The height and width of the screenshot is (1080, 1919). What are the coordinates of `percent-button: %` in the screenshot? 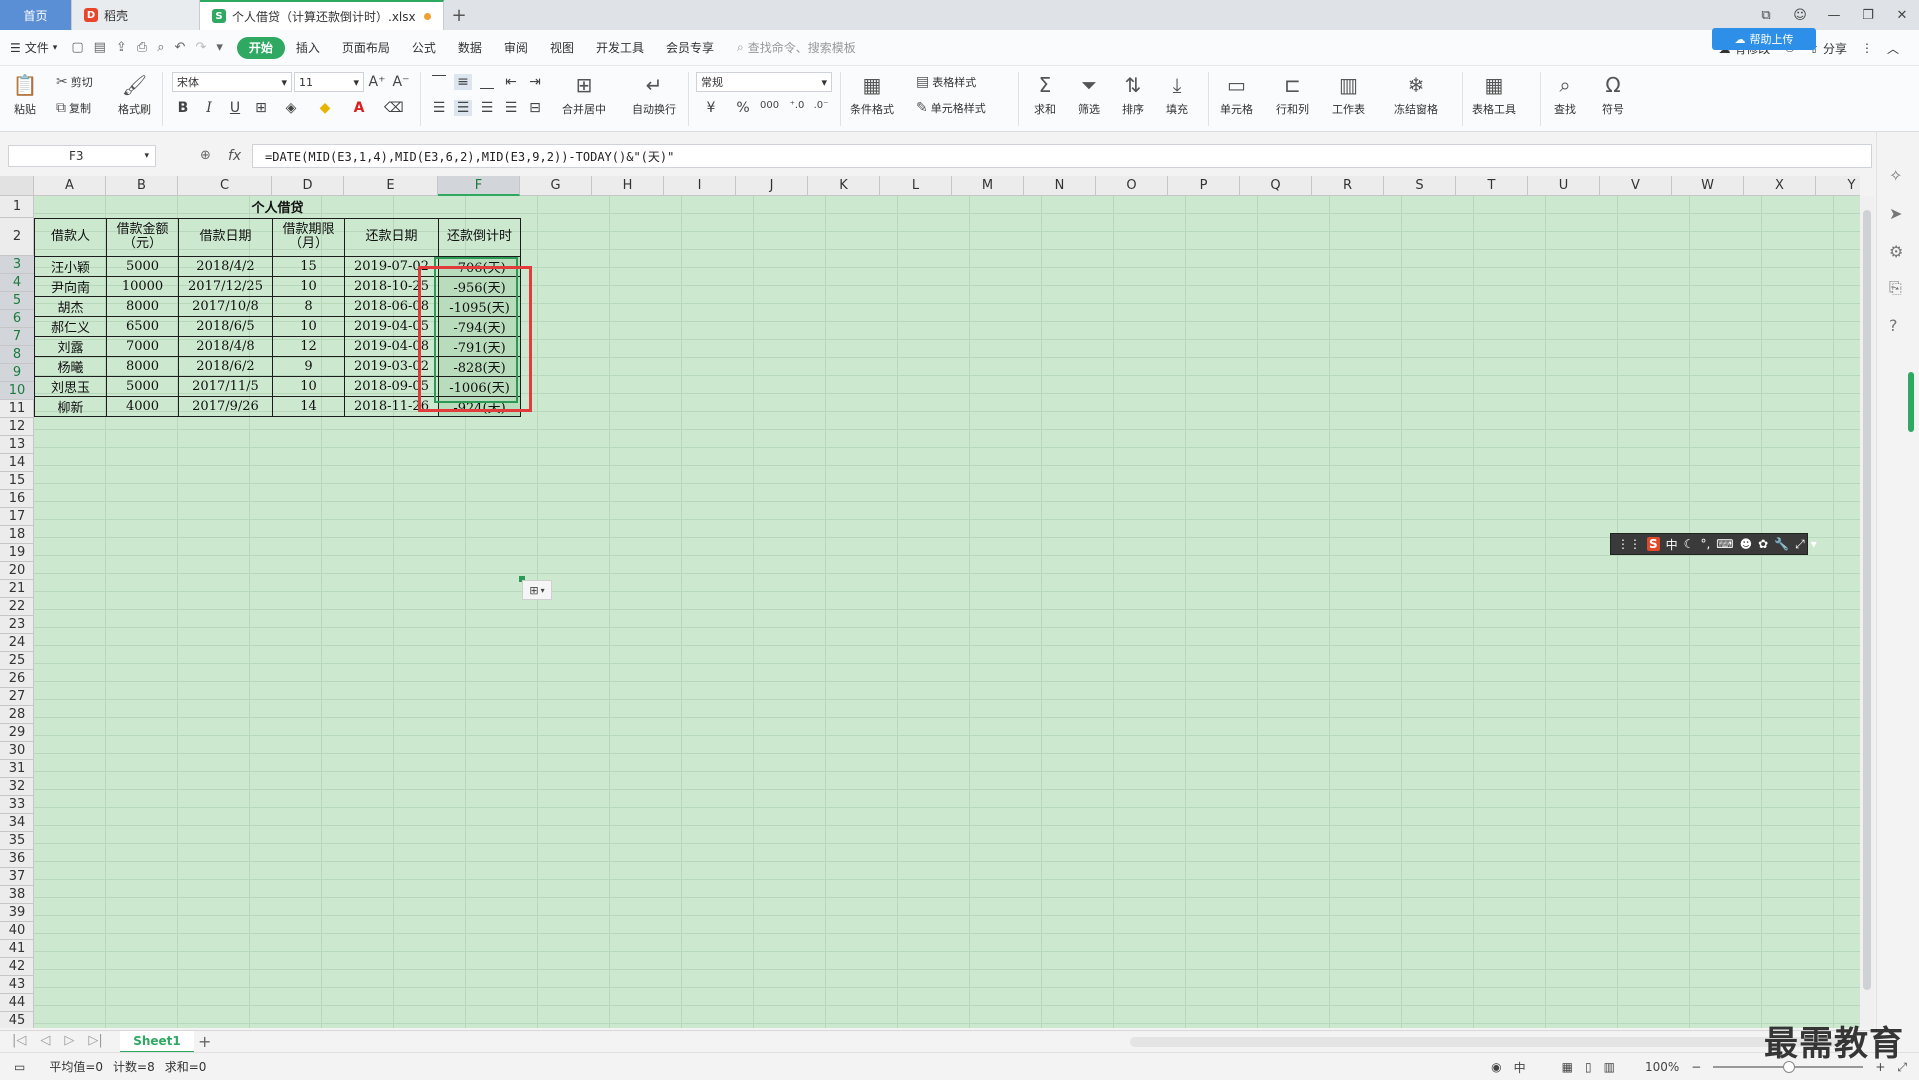 It's located at (743, 108).